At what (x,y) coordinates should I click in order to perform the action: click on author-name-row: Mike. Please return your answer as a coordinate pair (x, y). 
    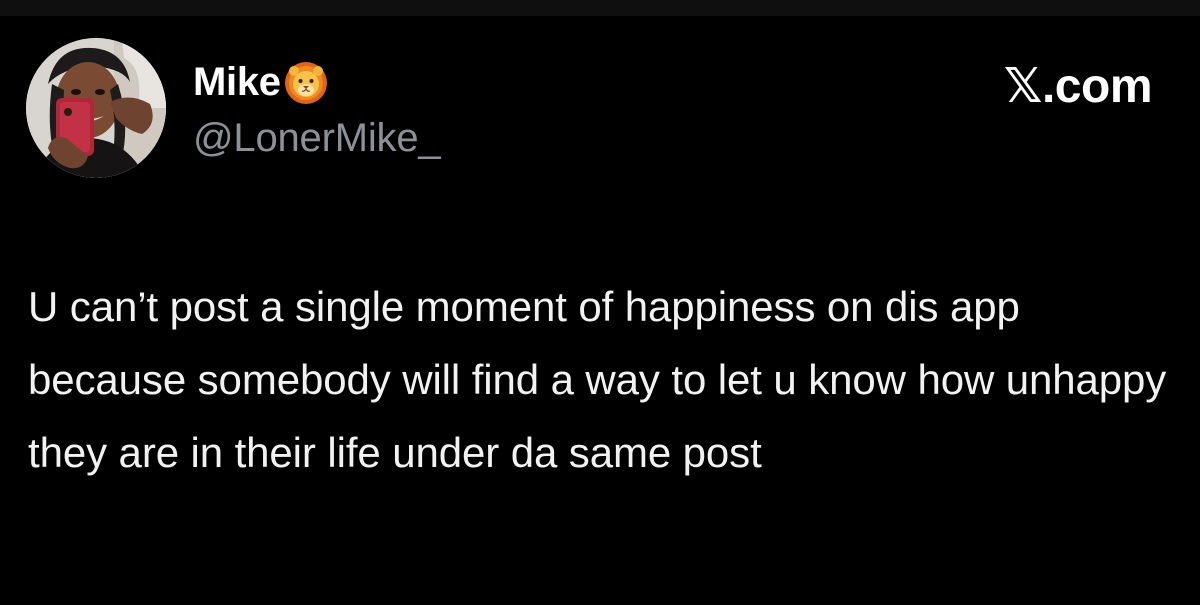
    Looking at the image, I should click on (261, 82).